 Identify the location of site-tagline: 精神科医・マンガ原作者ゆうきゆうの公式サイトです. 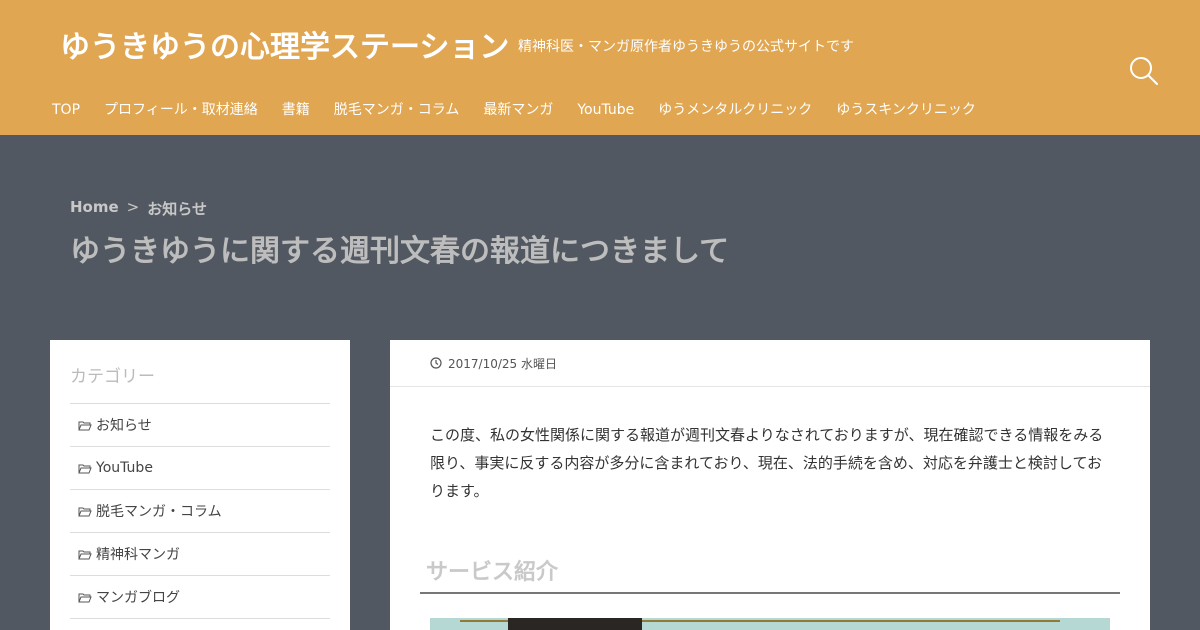
(686, 47).